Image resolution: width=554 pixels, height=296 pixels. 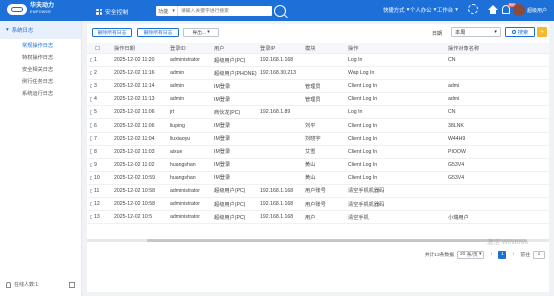 What do you see at coordinates (439, 255) in the screenshot?
I see `total-count: 共计13条数据` at bounding box center [439, 255].